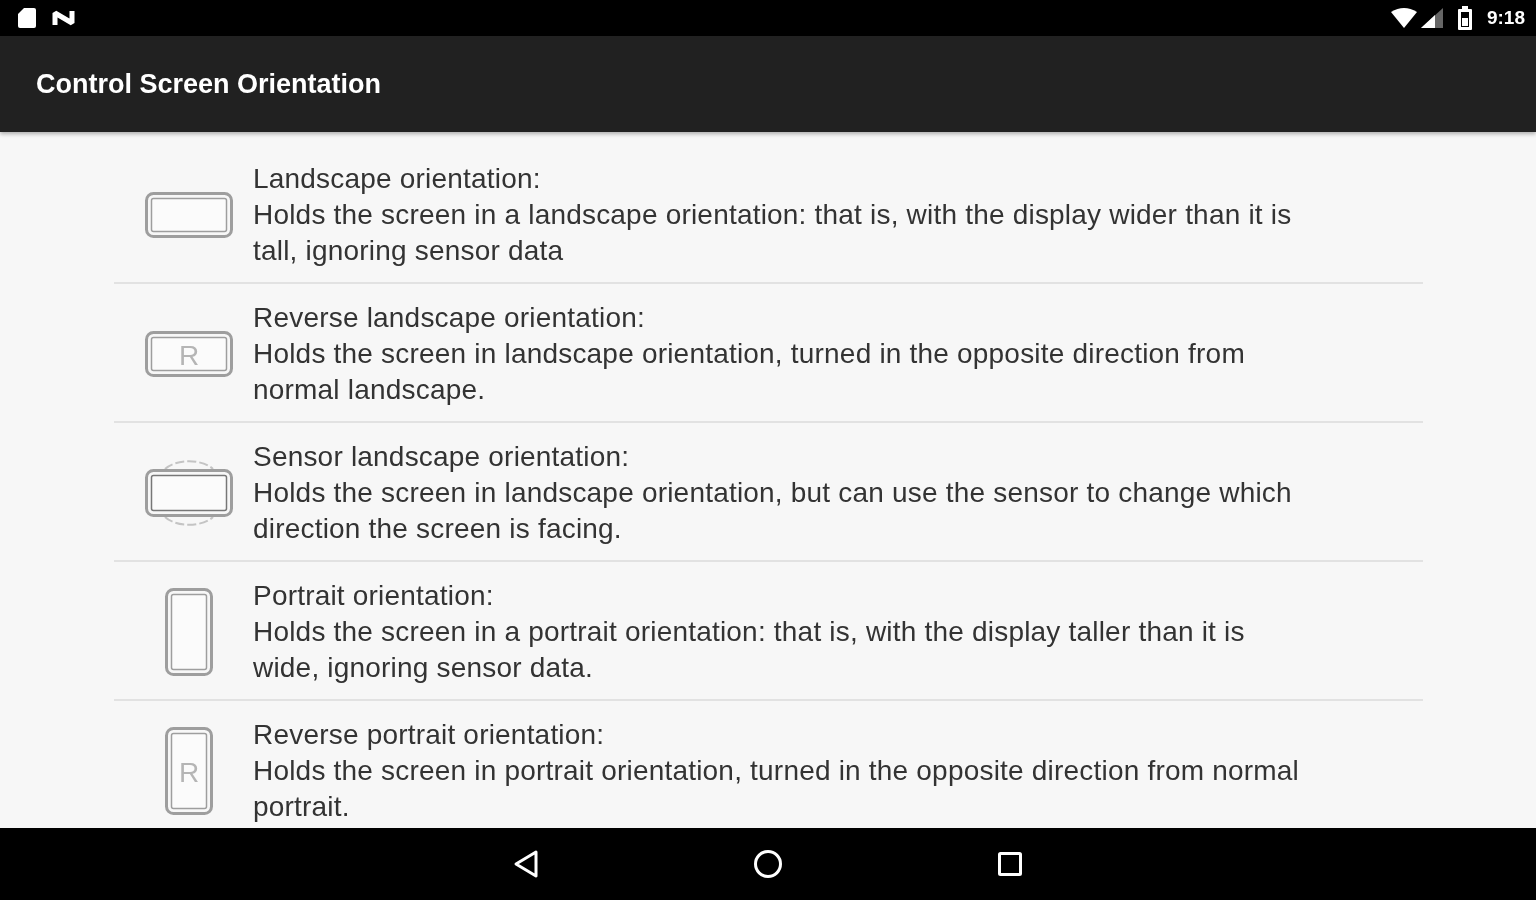 This screenshot has height=900, width=1536. I want to click on orientation-list-item: Sensor landscape orientation: Holds the screen in landscape orientation, but can use the sensor to change which direction the screen is facing., so click(768, 492).